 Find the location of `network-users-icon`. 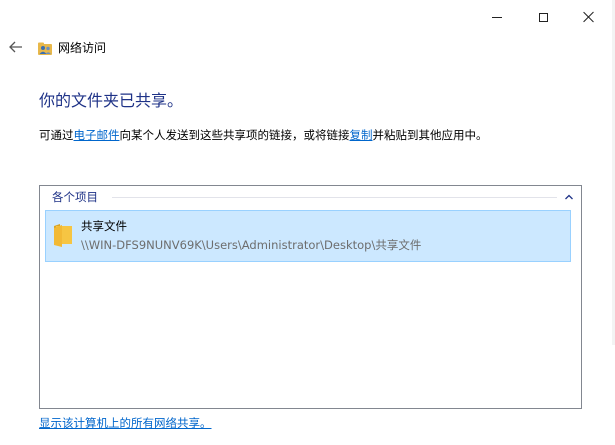

network-users-icon is located at coordinates (45, 48).